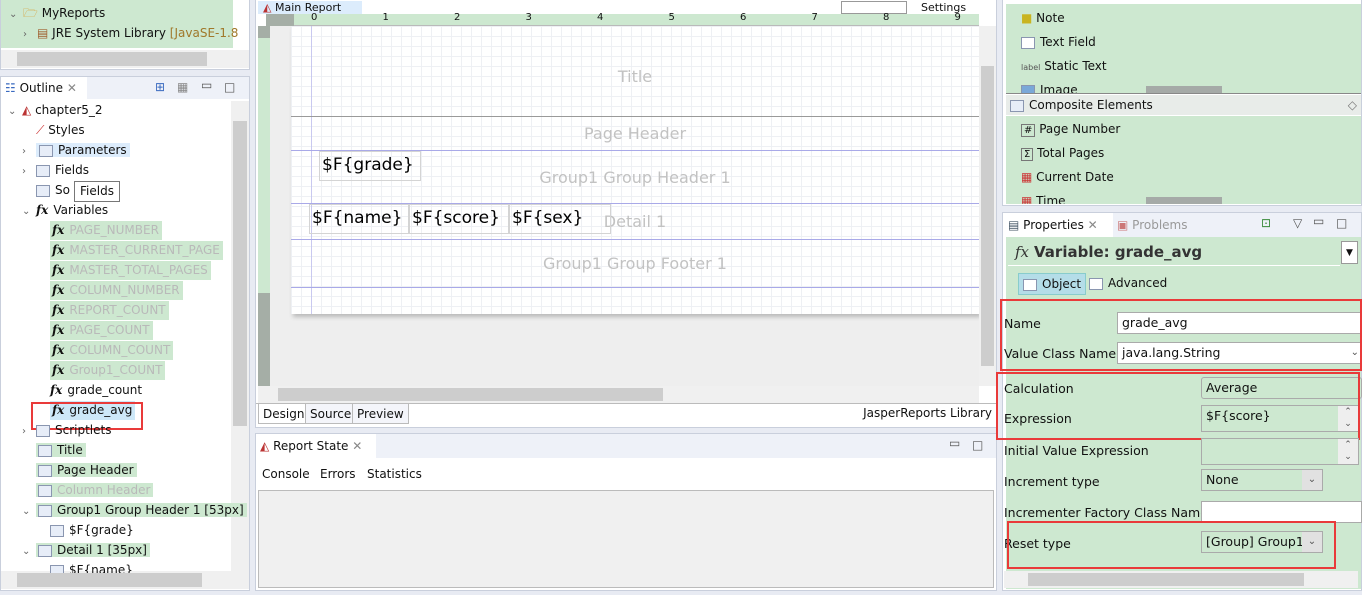 Image resolution: width=1362 pixels, height=595 pixels. I want to click on tab-main-report: ◭ Main Report, so click(310, 7).